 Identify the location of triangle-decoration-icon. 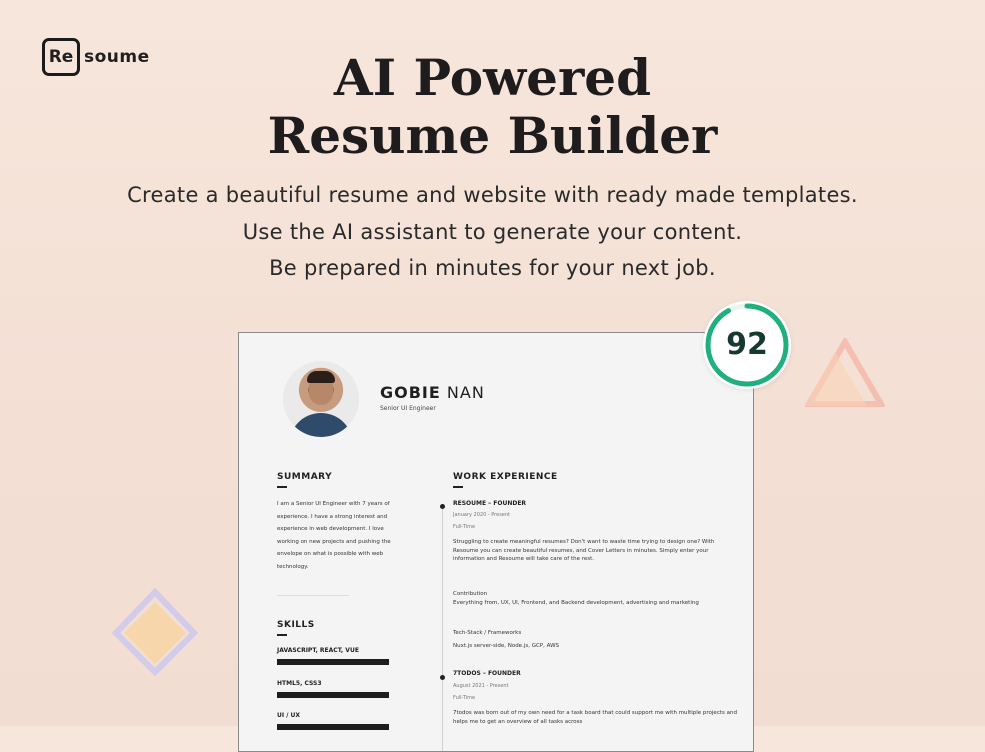
(845, 372).